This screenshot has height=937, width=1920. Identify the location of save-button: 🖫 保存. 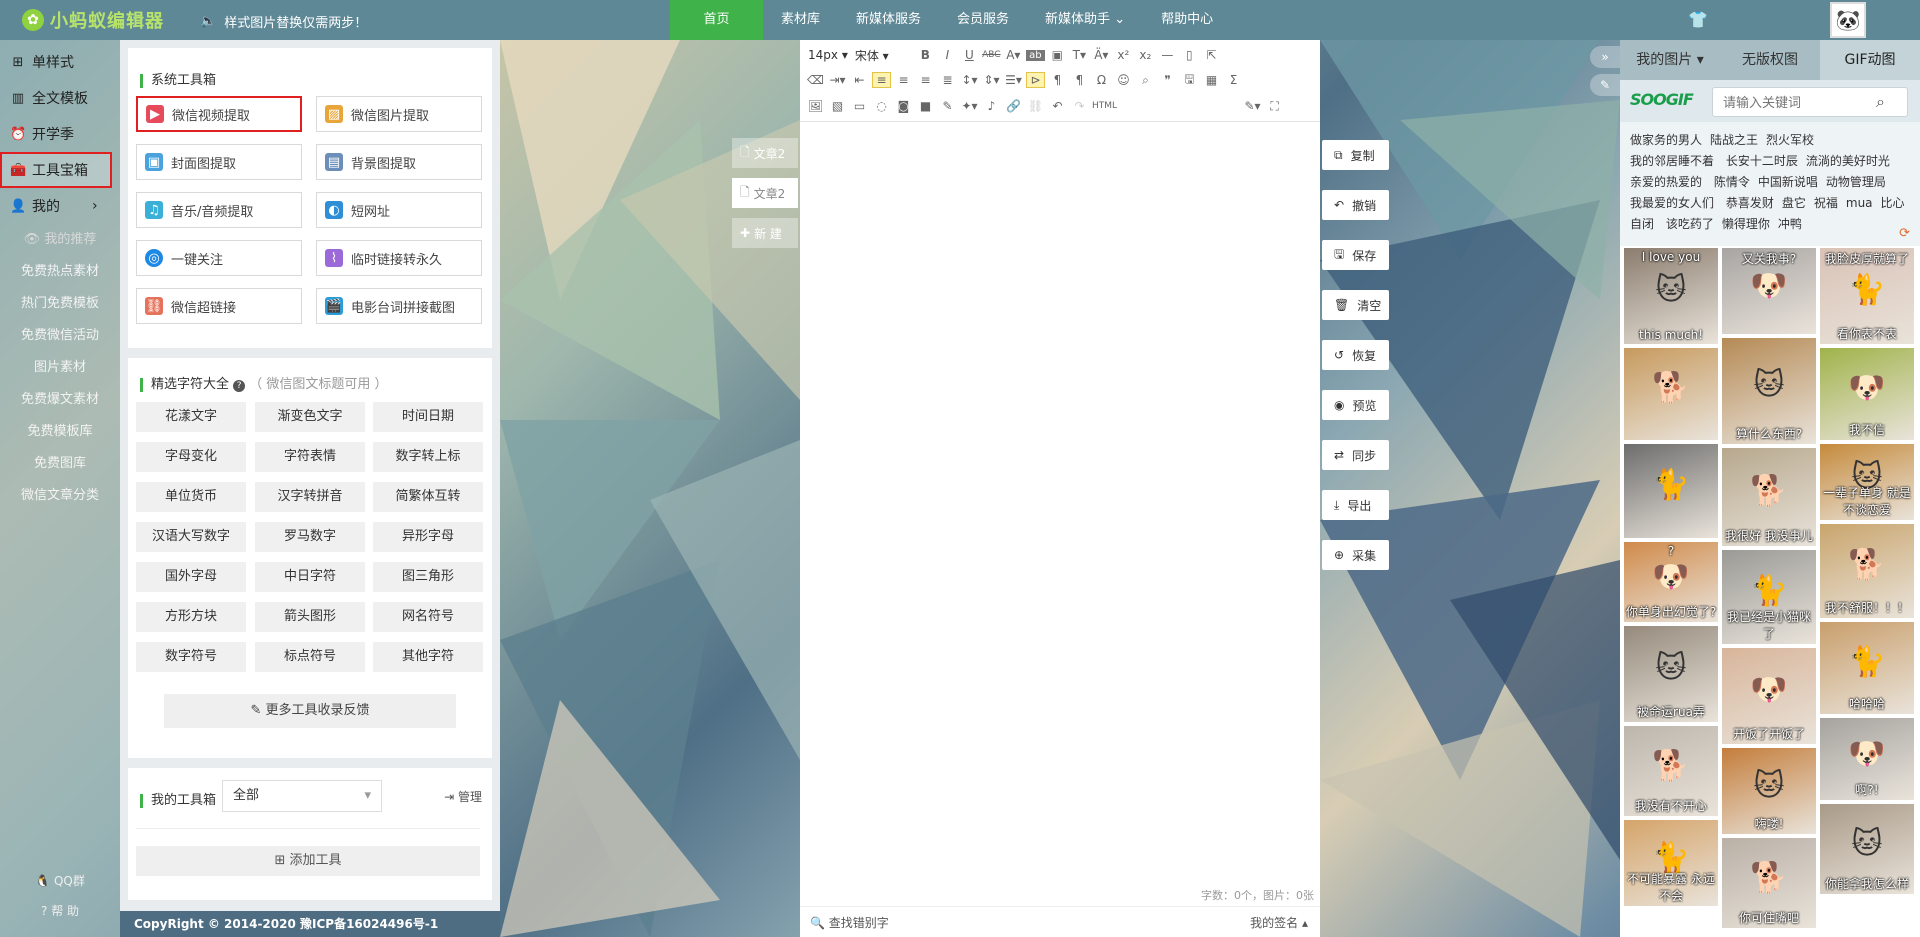
(1355, 255).